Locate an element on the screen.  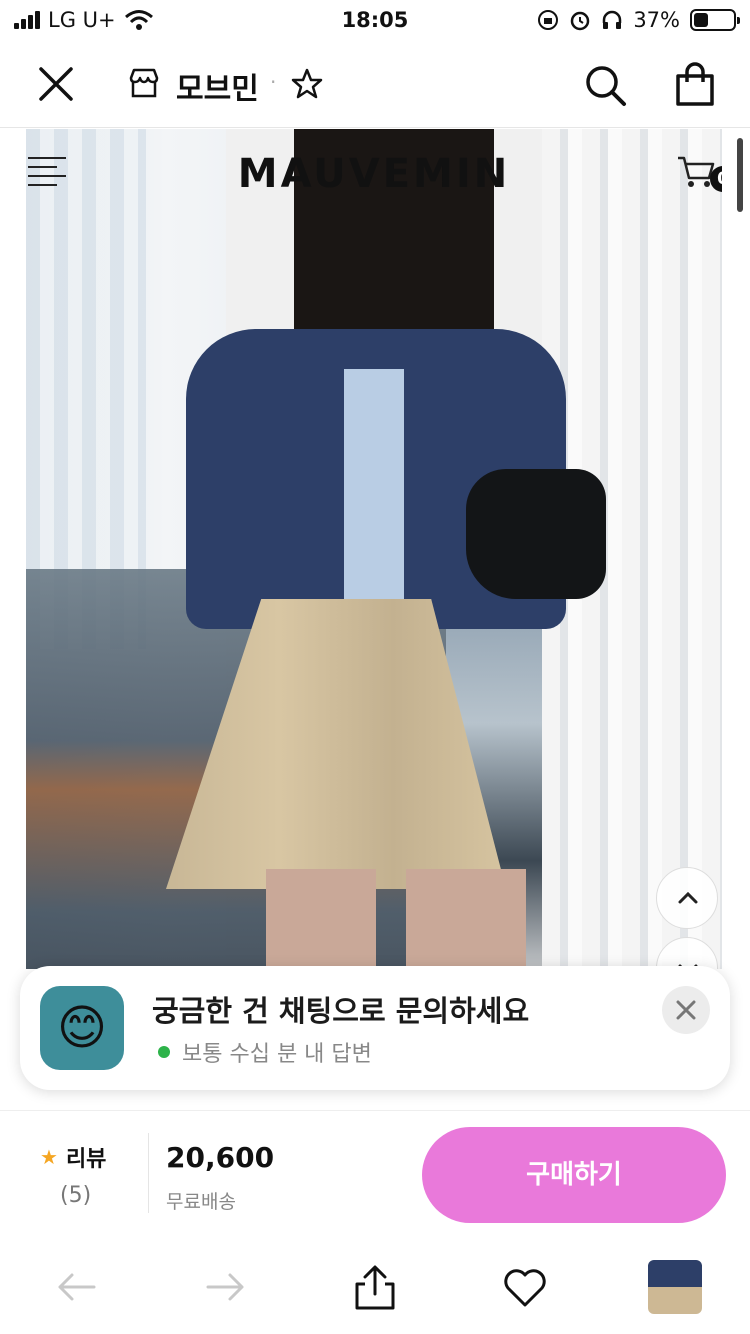
back-arrow-icon is located at coordinates (77, 1287).